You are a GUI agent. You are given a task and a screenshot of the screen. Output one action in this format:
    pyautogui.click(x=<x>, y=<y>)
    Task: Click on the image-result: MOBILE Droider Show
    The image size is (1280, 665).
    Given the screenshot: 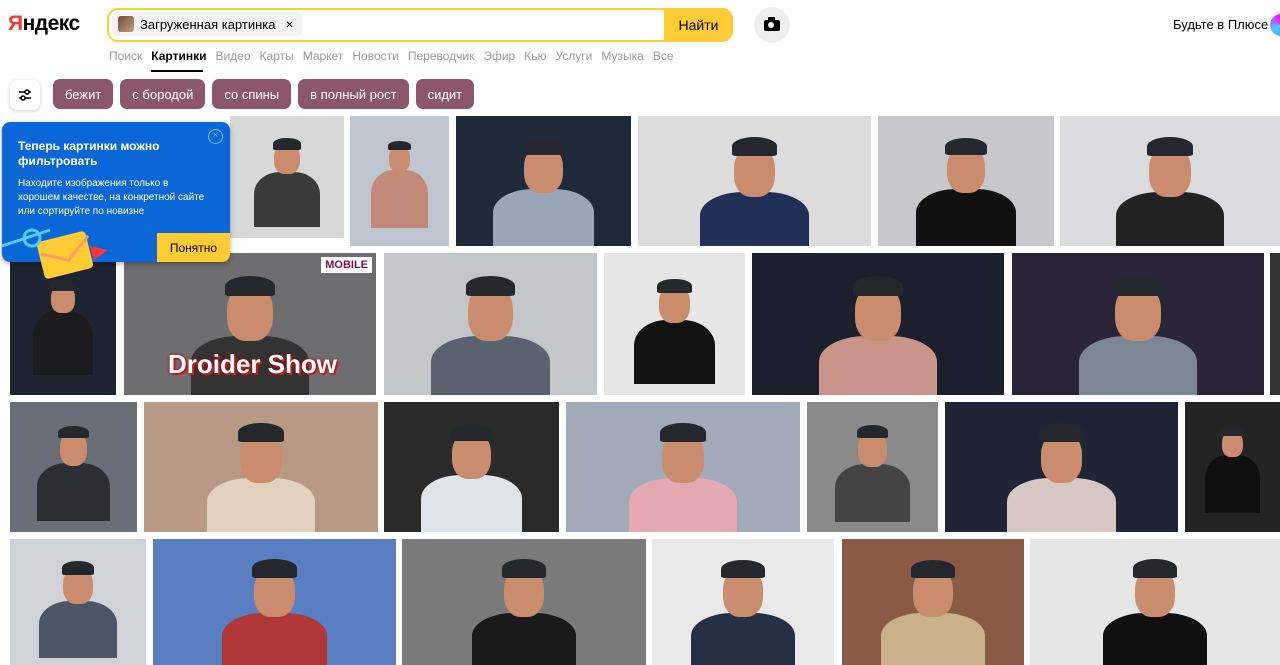 What is the action you would take?
    pyautogui.click(x=250, y=324)
    